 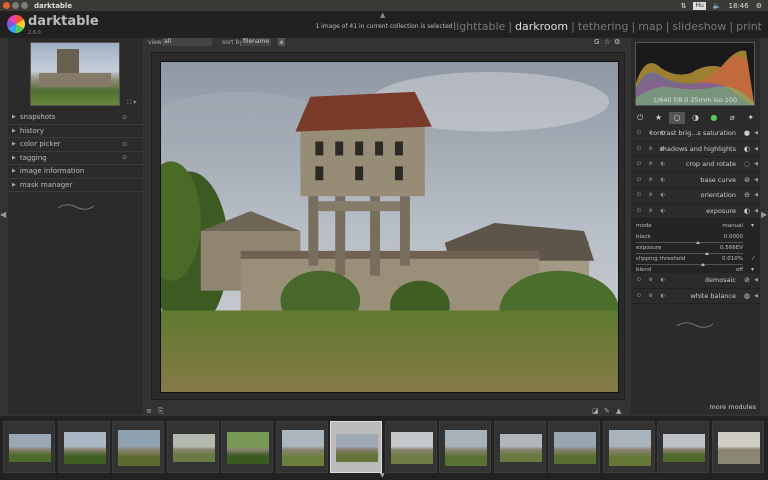 I want to click on overexposed-icon: ◪, so click(x=595, y=411).